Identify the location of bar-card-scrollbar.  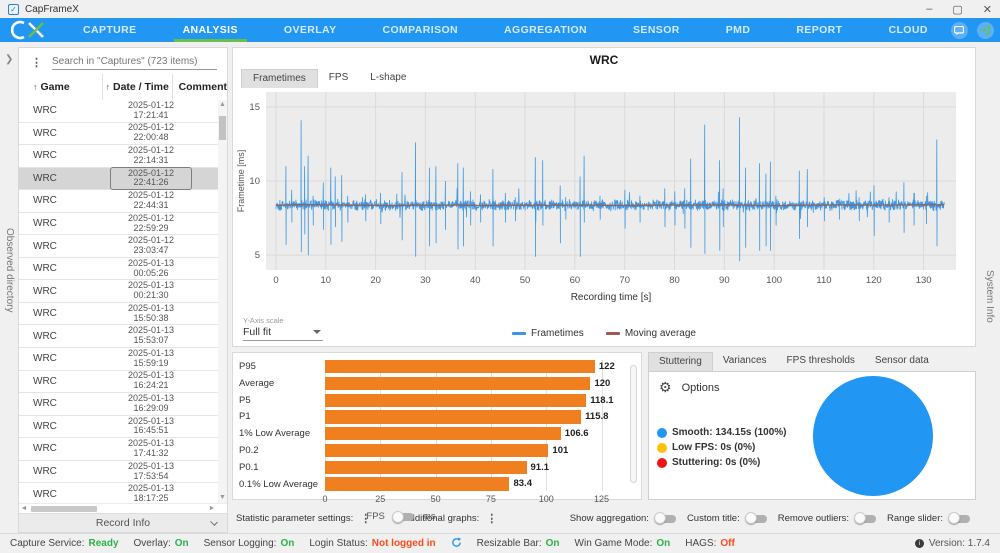
(633, 424).